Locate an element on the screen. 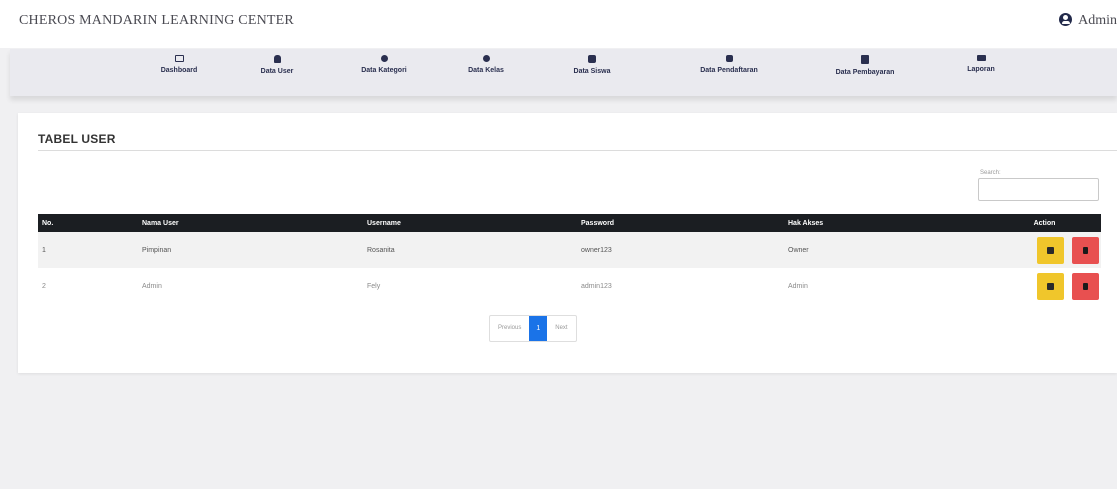 The height and width of the screenshot is (489, 1117). column-header-username: Username is located at coordinates (474, 223).